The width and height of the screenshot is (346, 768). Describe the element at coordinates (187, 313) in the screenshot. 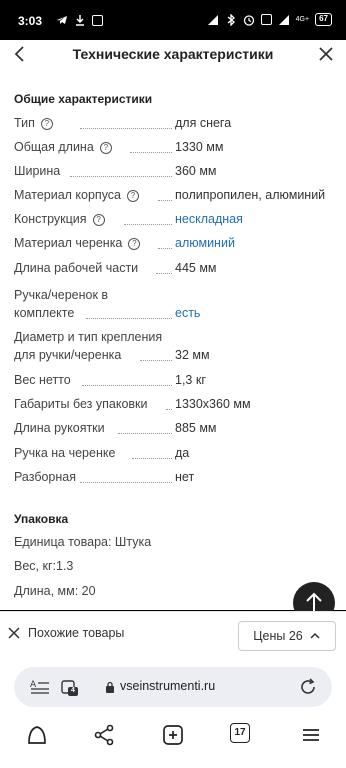

I see `spec-value-link: есть` at that location.